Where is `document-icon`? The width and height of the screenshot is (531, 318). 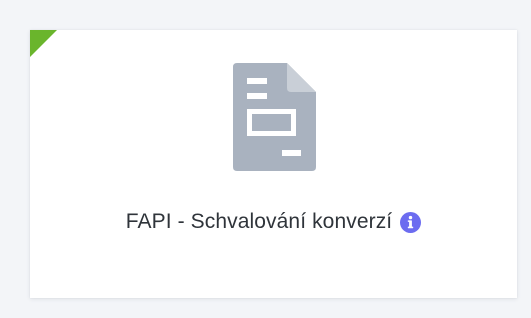 document-icon is located at coordinates (274, 117).